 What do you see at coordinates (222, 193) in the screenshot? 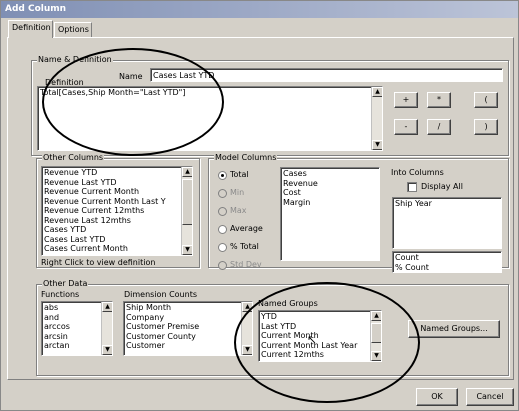
I see `radio-min` at bounding box center [222, 193].